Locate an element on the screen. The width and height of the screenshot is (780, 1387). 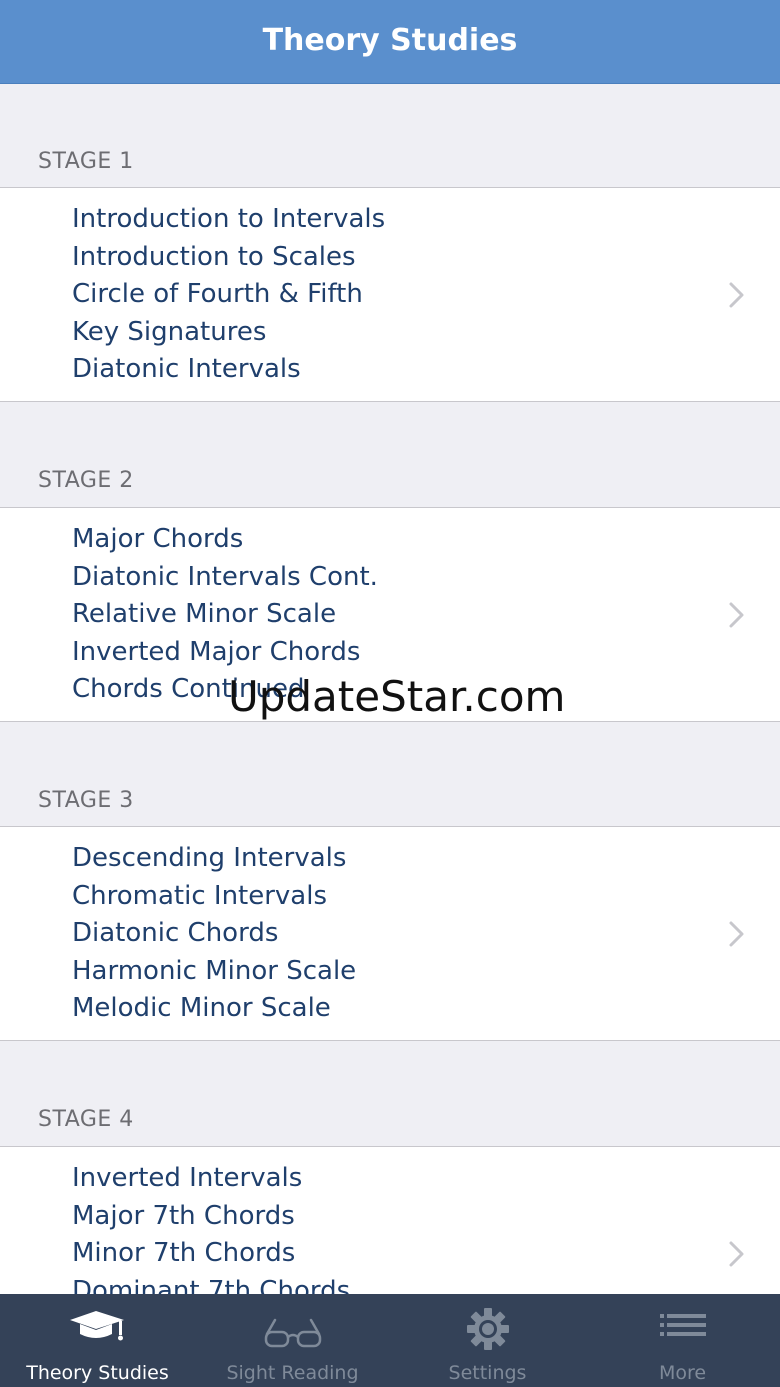
lesson-item: Dominant 7th Chords is located at coordinates (211, 1284).